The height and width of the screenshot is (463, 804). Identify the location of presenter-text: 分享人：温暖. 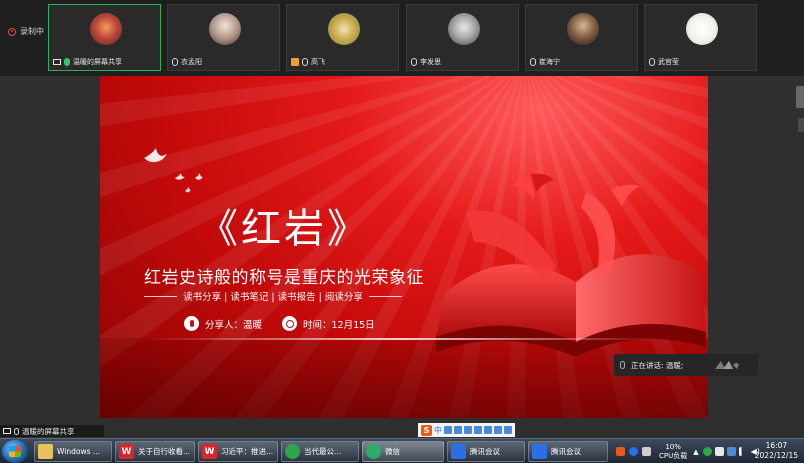
(234, 325).